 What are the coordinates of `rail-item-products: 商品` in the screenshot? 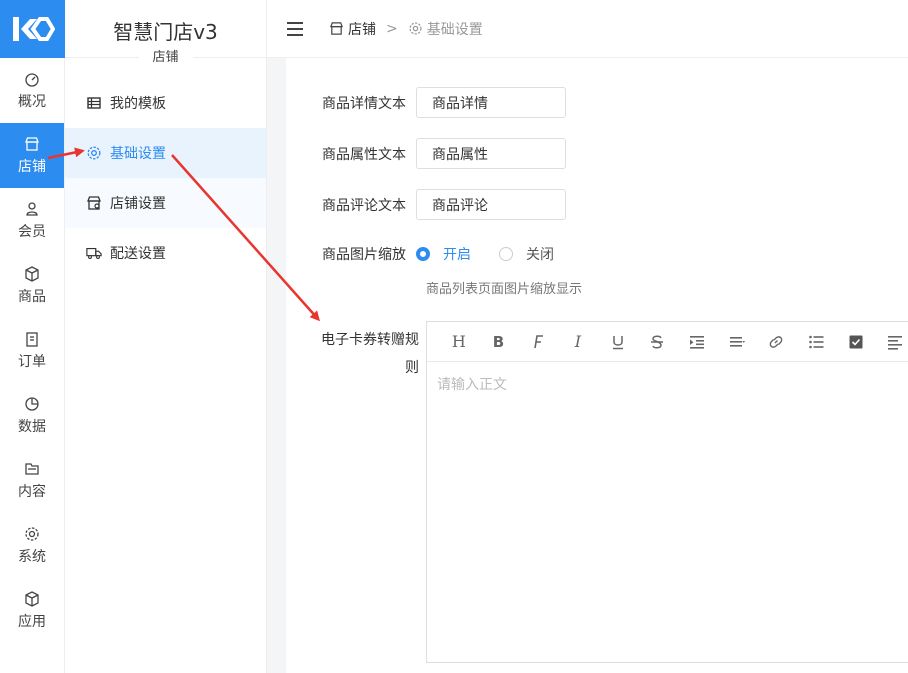 It's located at (32, 285).